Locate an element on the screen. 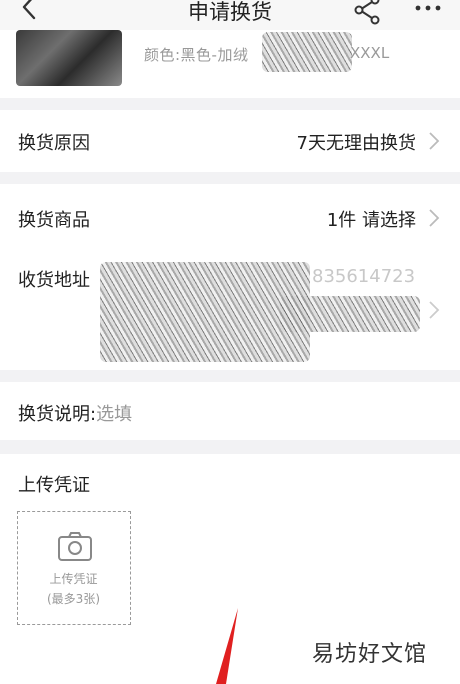 This screenshot has width=460, height=684. reason-row: 换货原因 7天无理由换货 is located at coordinates (230, 141).